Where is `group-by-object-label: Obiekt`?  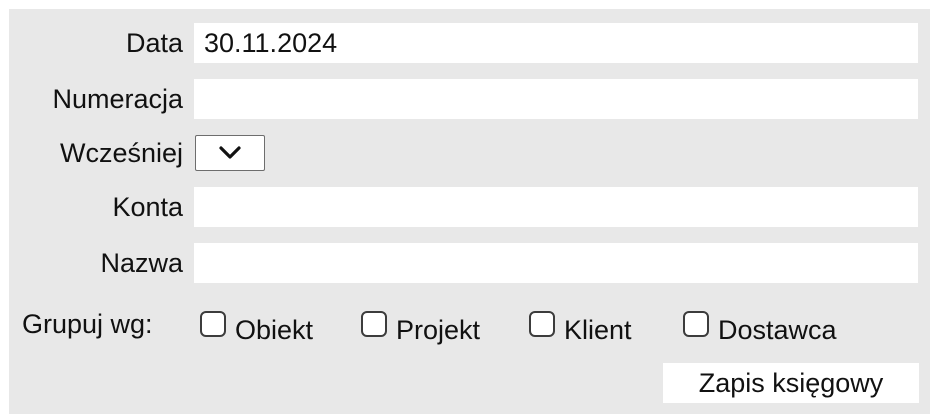
group-by-object-label: Obiekt is located at coordinates (274, 330).